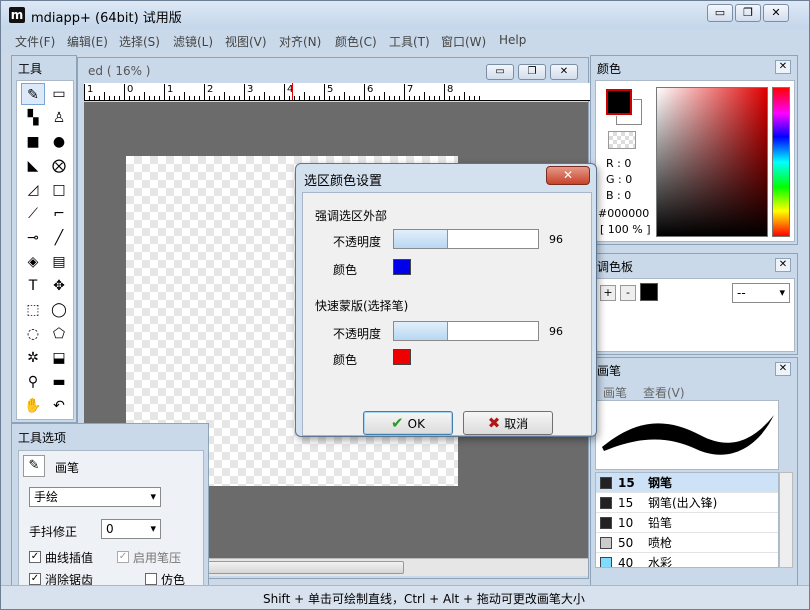  What do you see at coordinates (776, 13) in the screenshot?
I see `close-button: ✕` at bounding box center [776, 13].